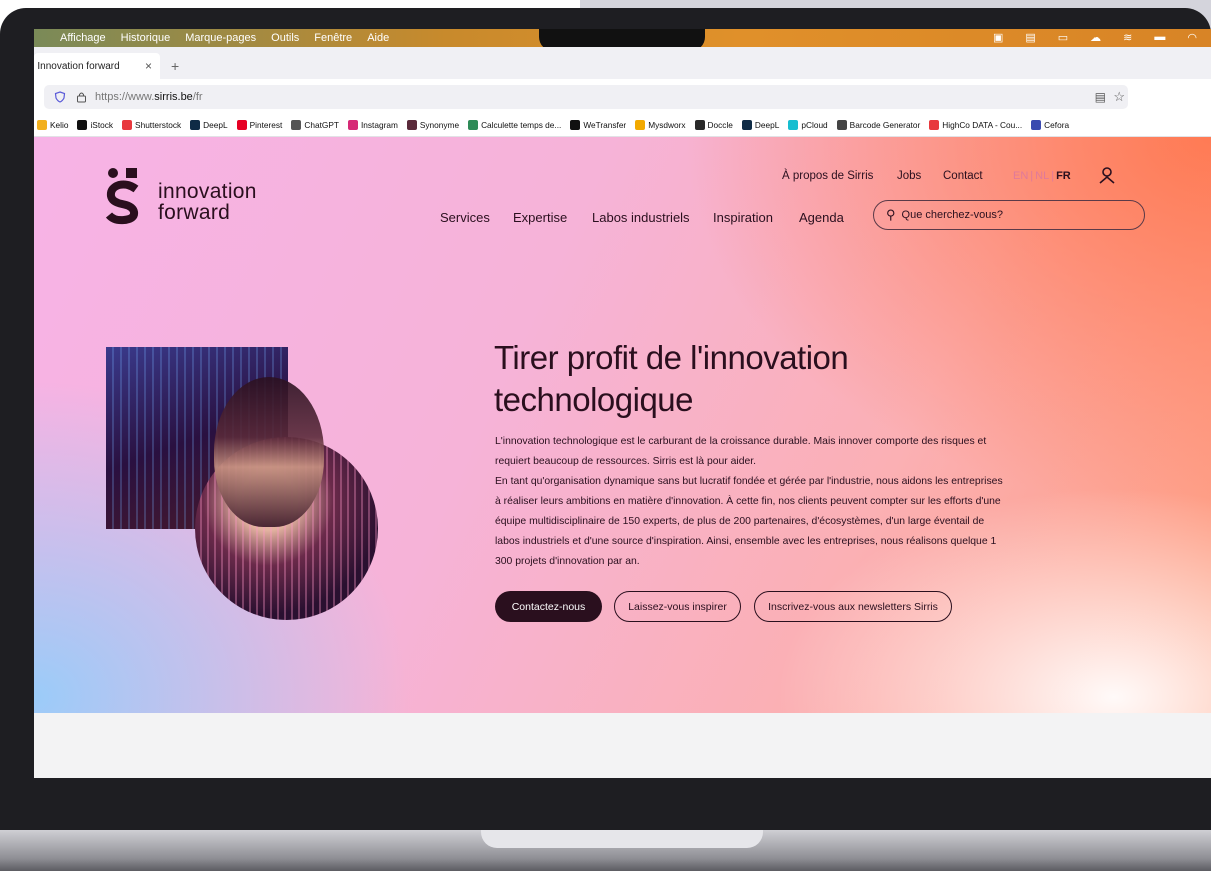 The width and height of the screenshot is (1211, 871). Describe the element at coordinates (1127, 37) in the screenshot. I see `sync-icon: ≋` at that location.